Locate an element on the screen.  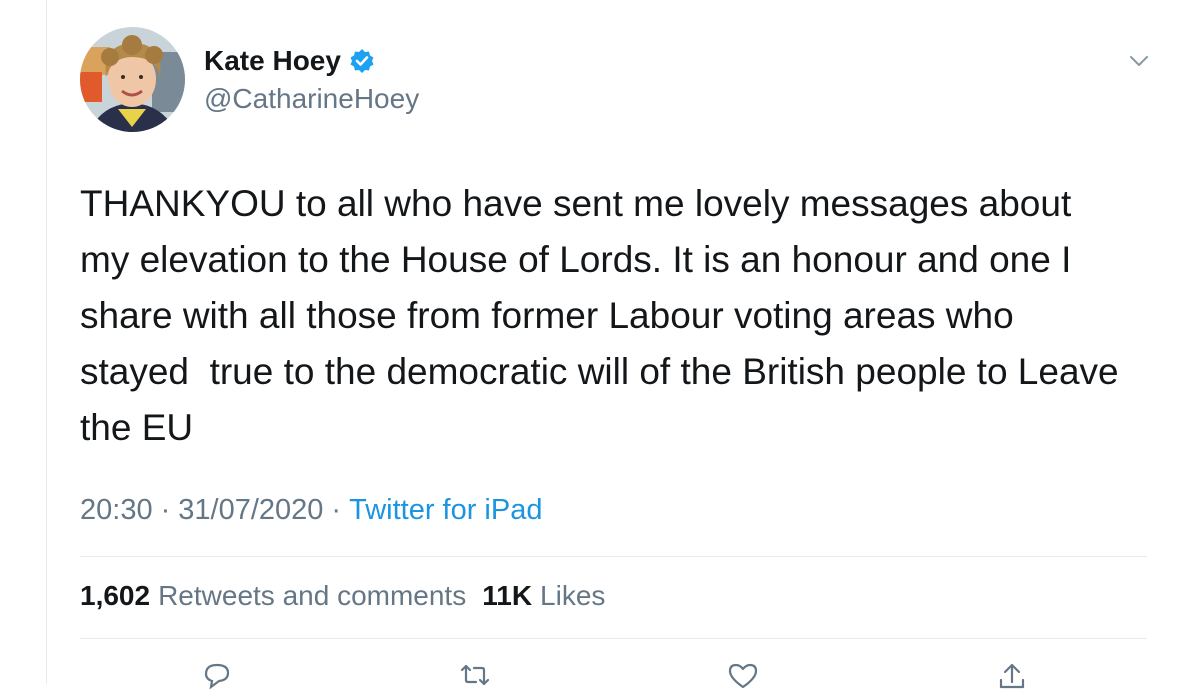
author-handle: @CatharineHoey is located at coordinates (311, 99).